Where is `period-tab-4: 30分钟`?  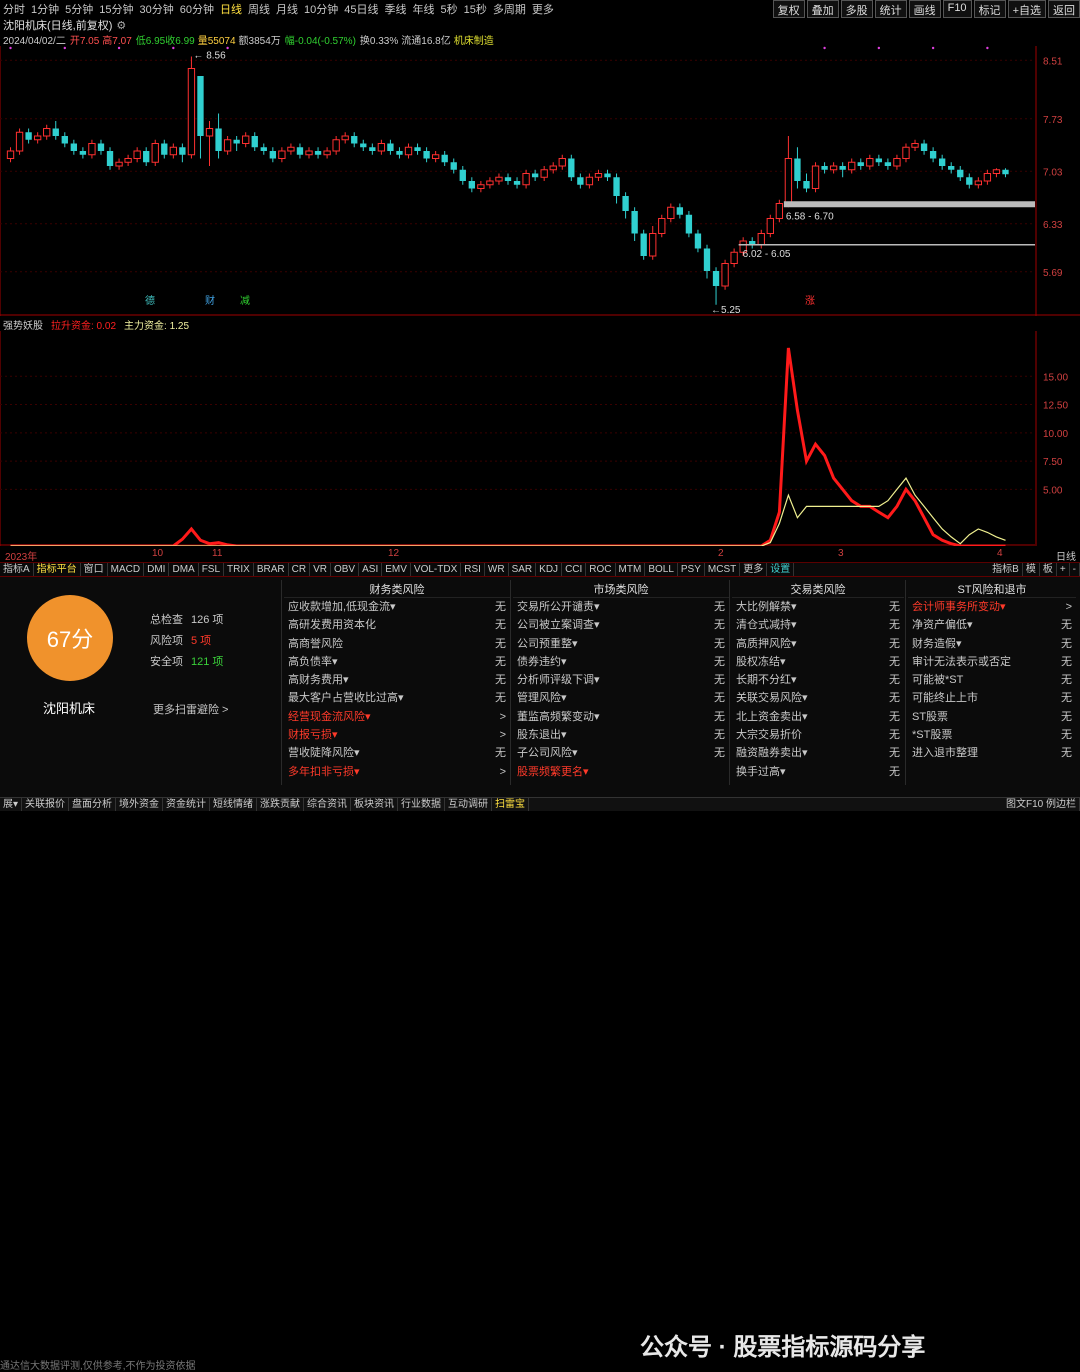
period-tab-4: 30分钟 is located at coordinates (157, 9).